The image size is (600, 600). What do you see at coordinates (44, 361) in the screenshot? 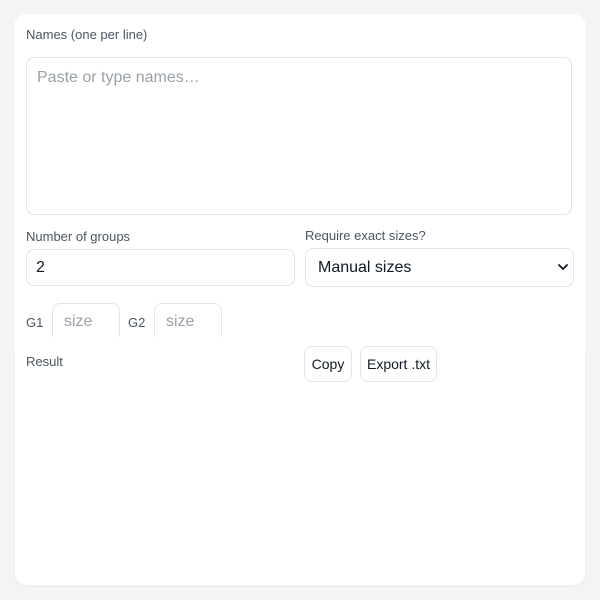
I see `result-label: Result` at bounding box center [44, 361].